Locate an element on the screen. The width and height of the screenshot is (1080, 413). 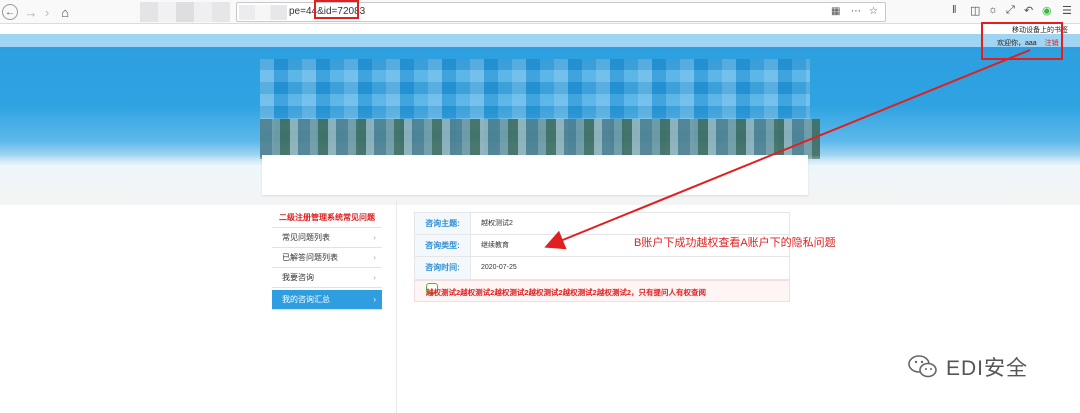
watermark: EDI安全 is located at coordinates (968, 367).